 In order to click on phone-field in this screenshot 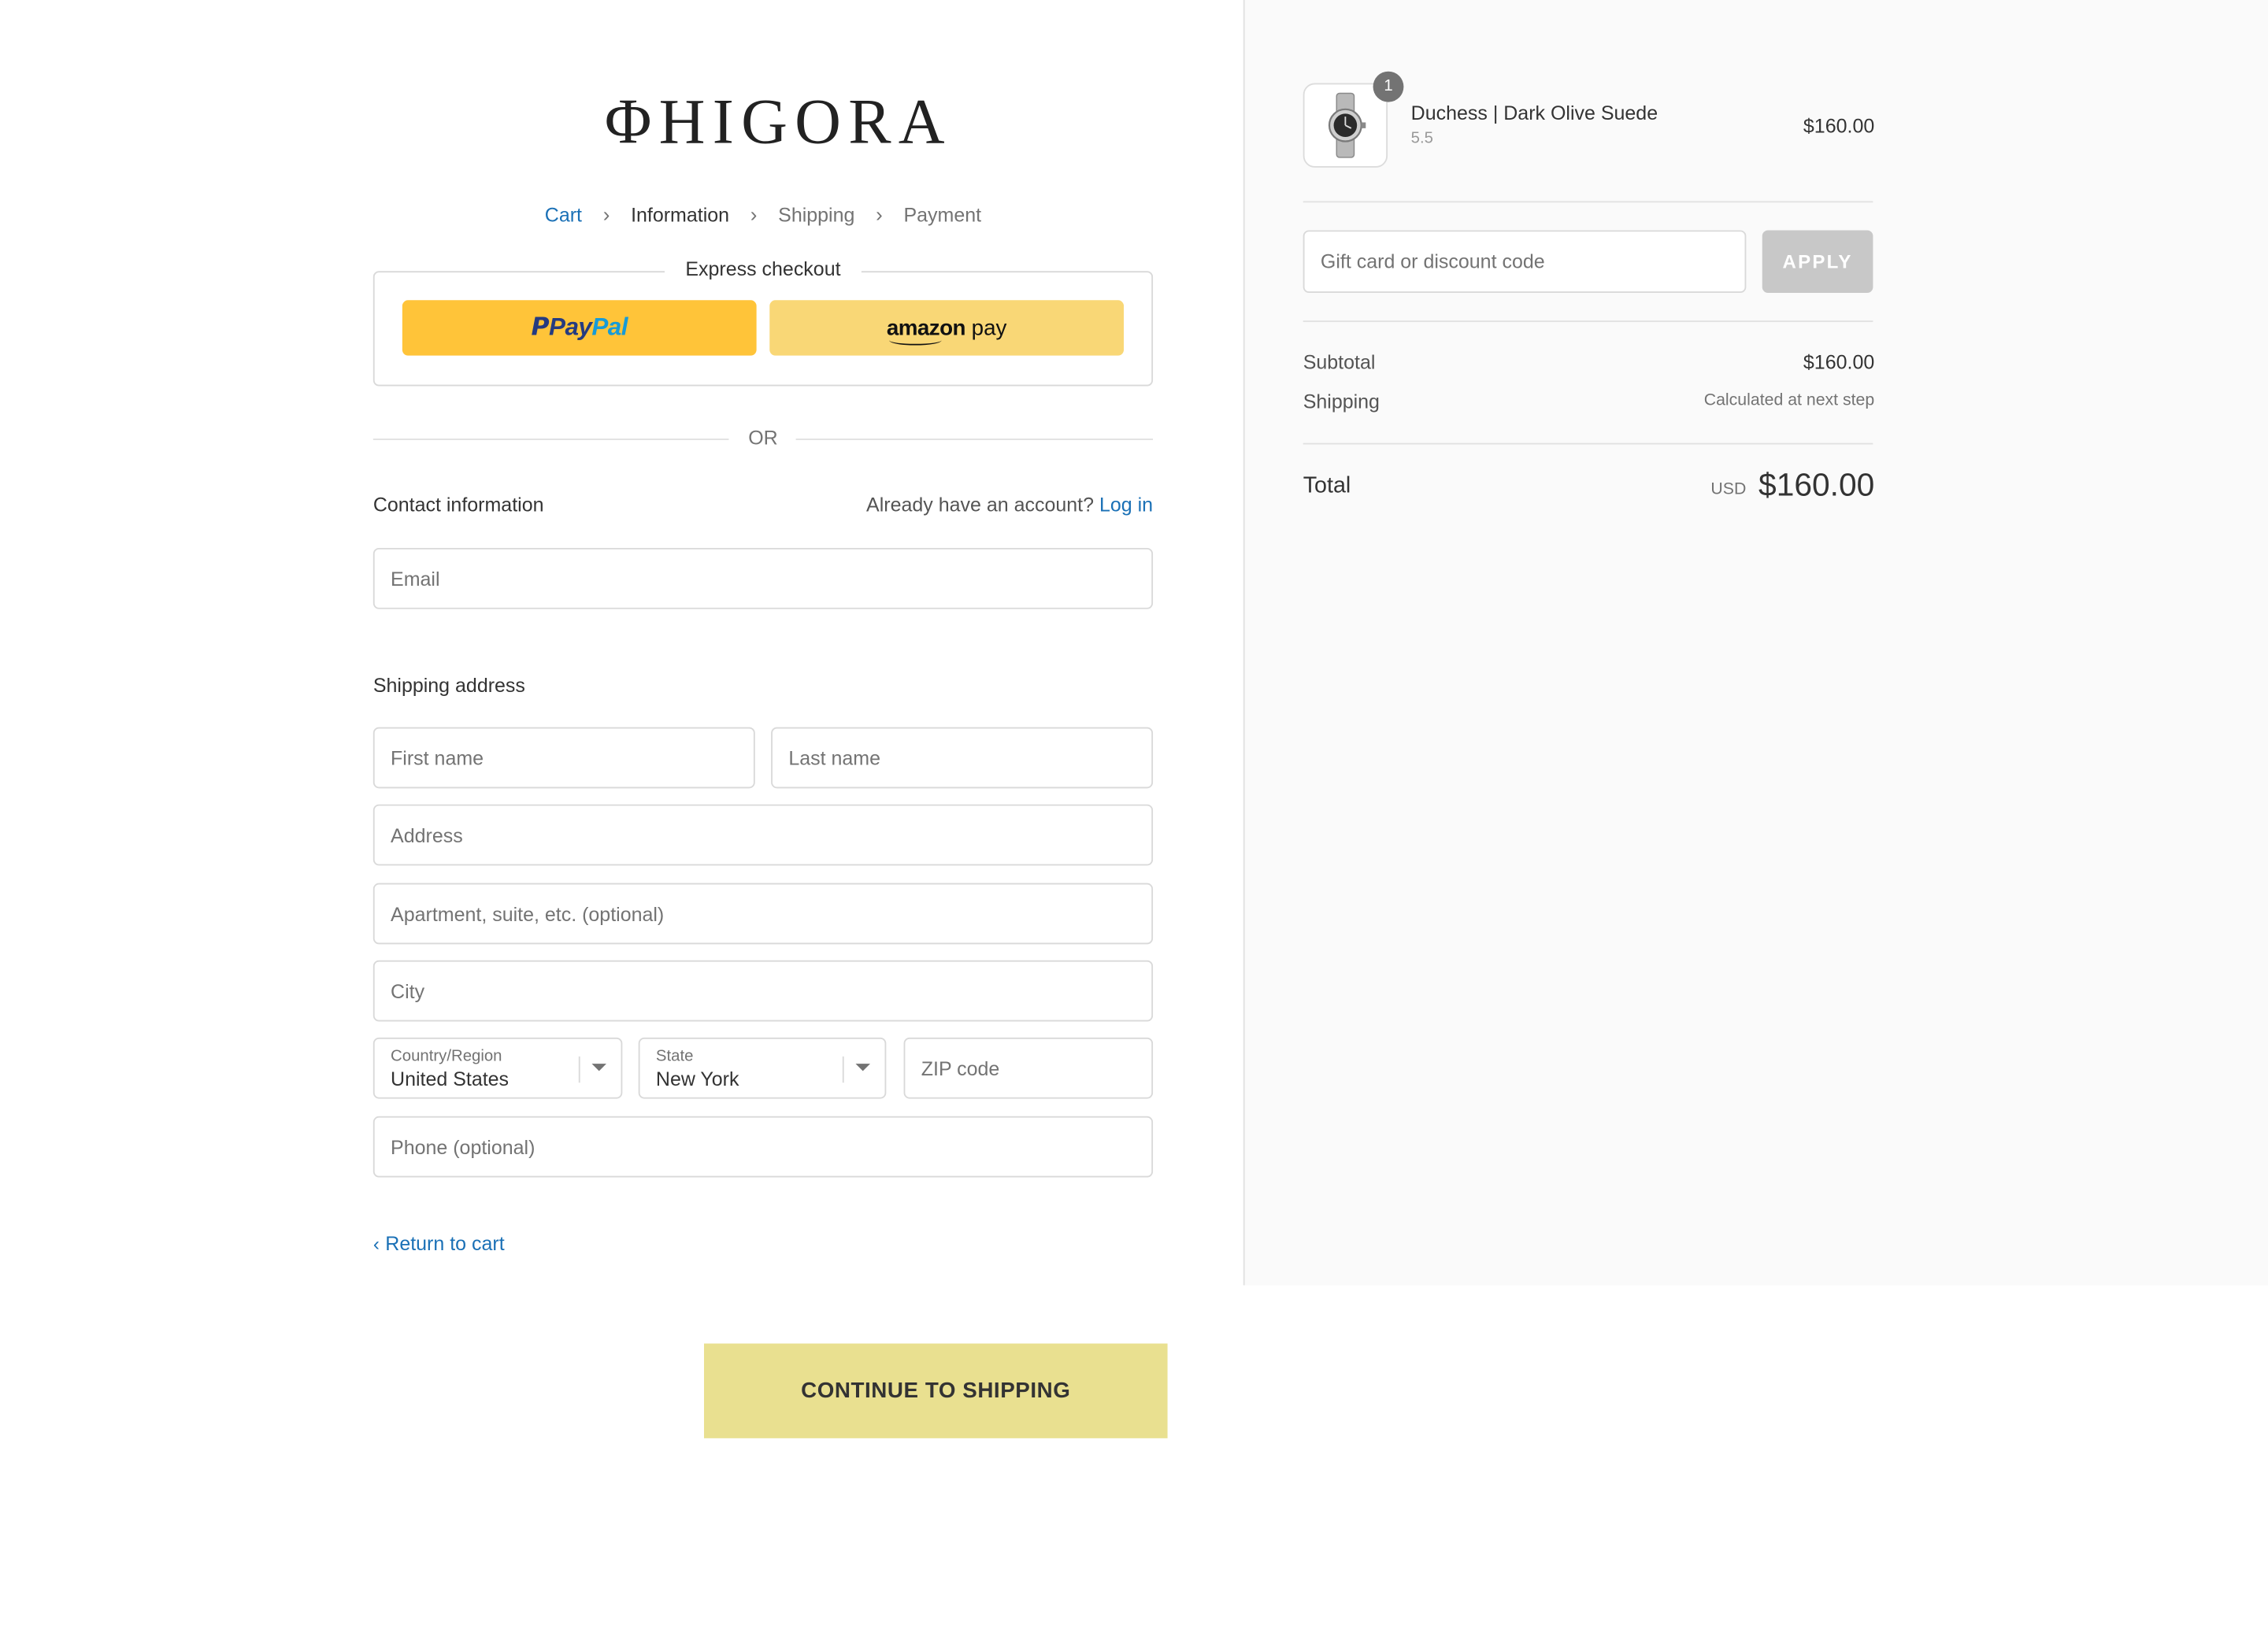, I will do `click(763, 1147)`.